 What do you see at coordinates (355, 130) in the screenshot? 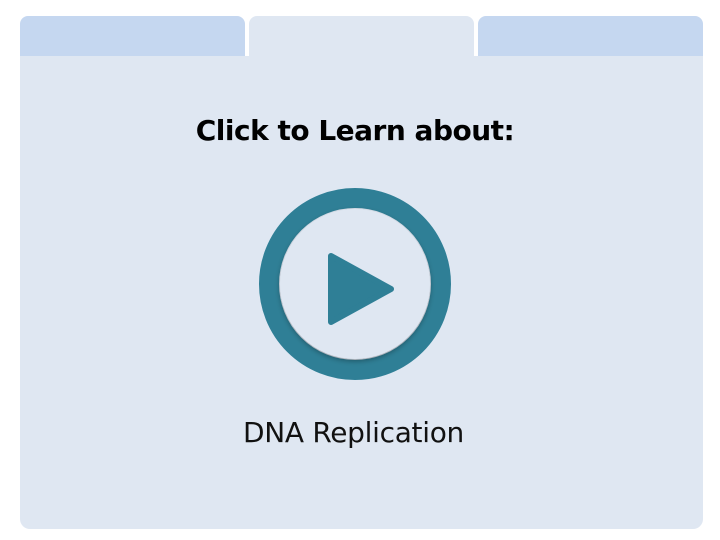
I see `page-title: Click to Learn about:` at bounding box center [355, 130].